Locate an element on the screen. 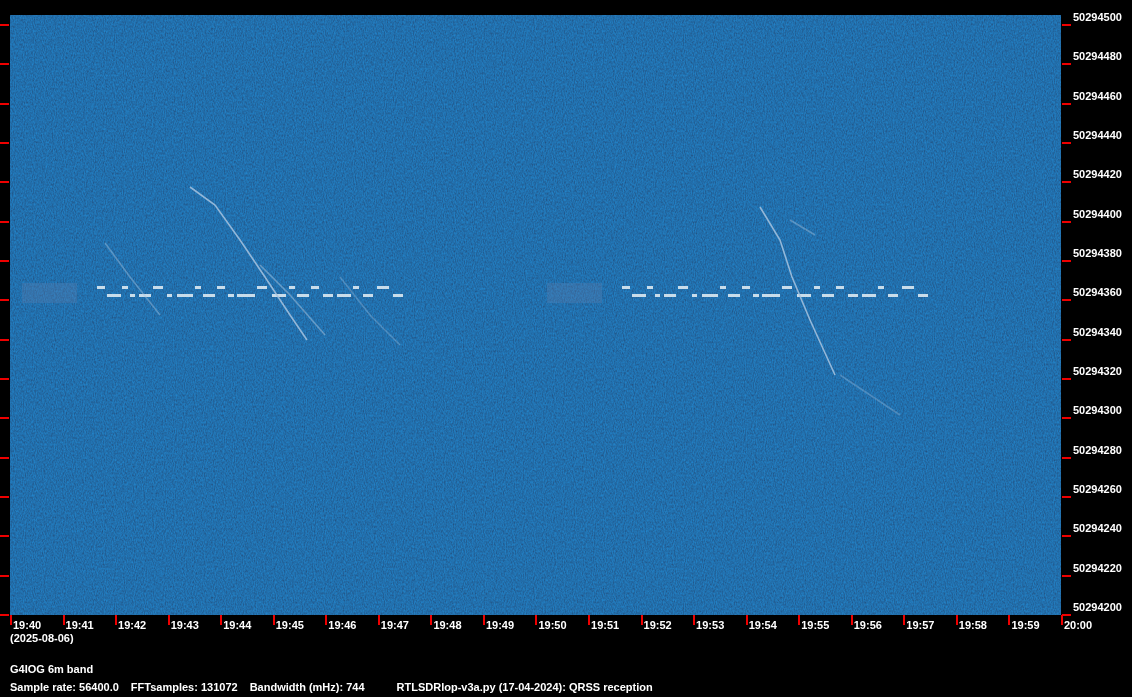 This screenshot has width=1132, height=697. time-label: 19:44 is located at coordinates (237, 624).